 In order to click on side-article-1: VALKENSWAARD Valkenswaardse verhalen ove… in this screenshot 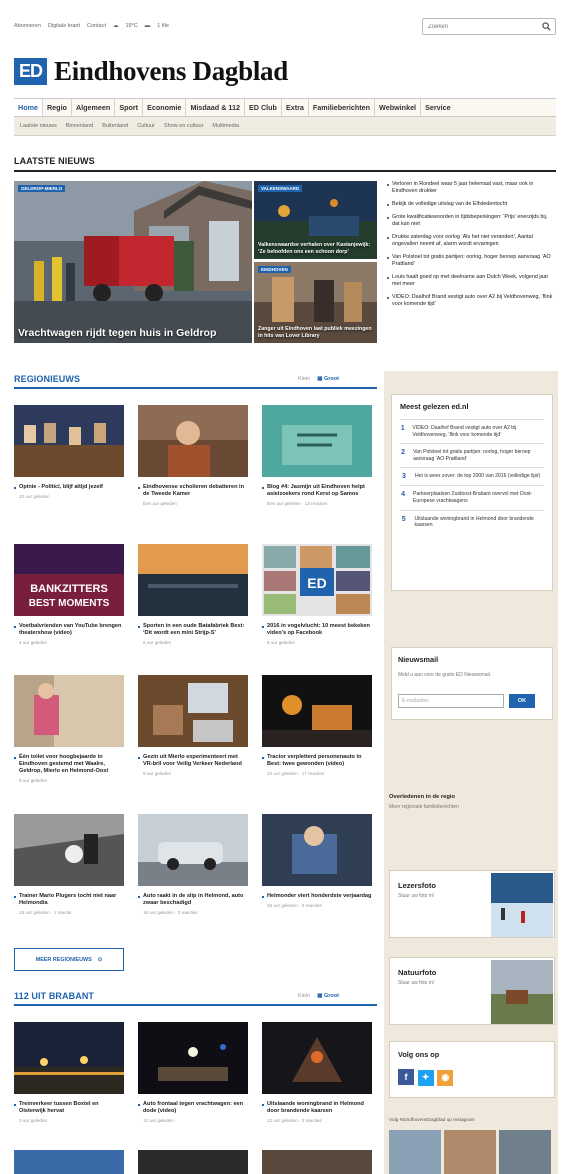, I will do `click(315, 220)`.